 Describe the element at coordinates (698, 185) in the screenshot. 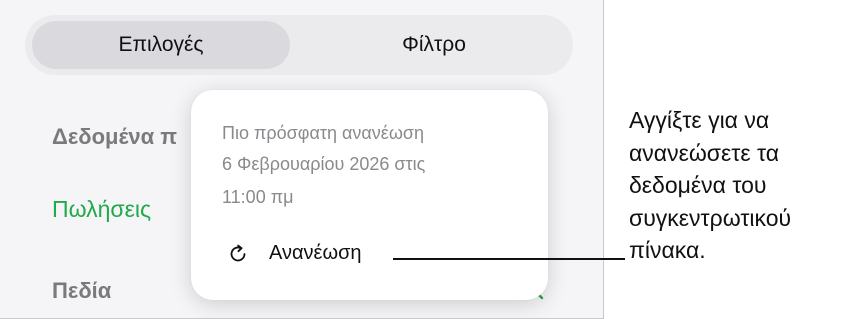

I see `callout-line: δεδομένα του` at that location.